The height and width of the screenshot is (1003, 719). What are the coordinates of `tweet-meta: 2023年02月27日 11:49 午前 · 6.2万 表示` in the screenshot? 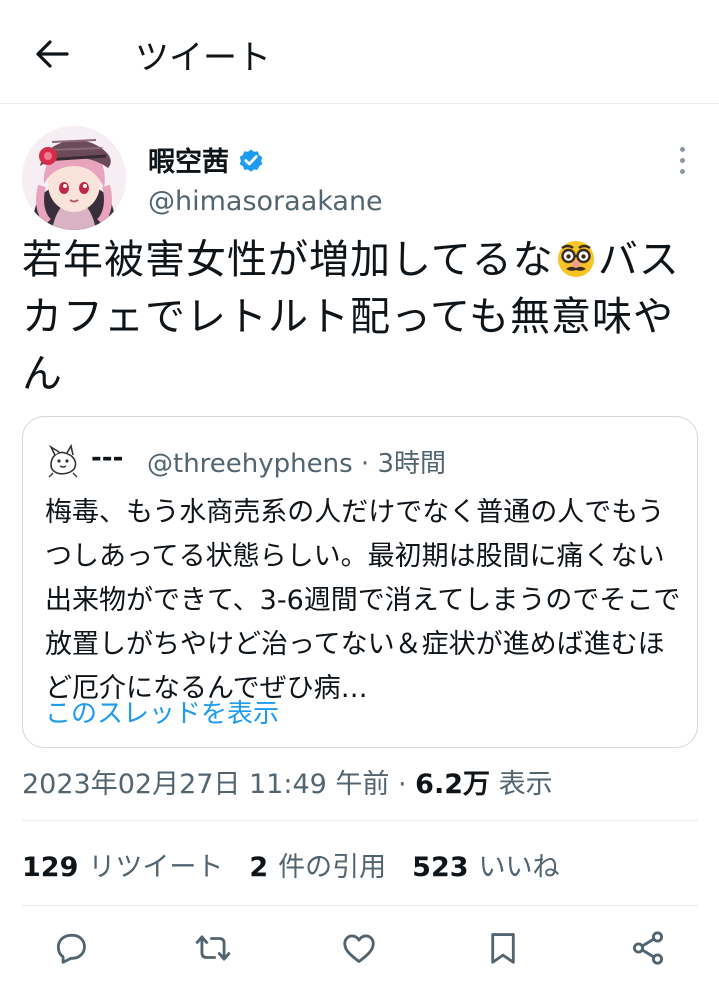 It's located at (287, 781).